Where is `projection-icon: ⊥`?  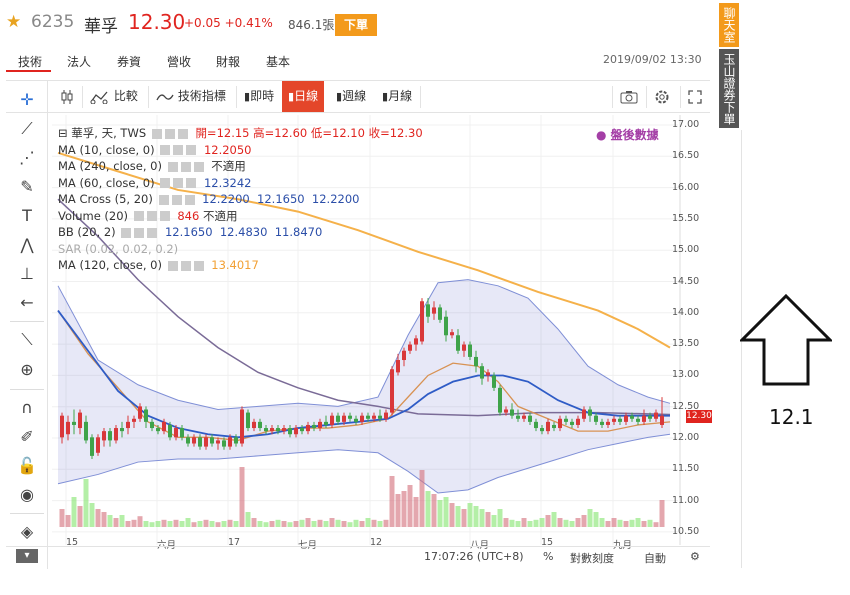
projection-icon: ⊥ is located at coordinates (27, 274).